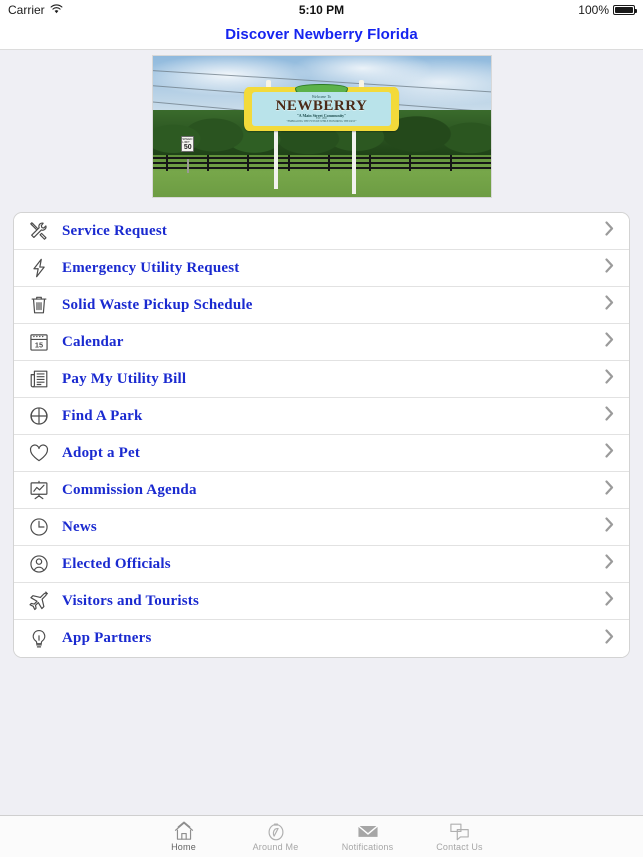 Image resolution: width=643 pixels, height=857 pixels. What do you see at coordinates (321, 231) in the screenshot?
I see `menu-item-service-request: Service Request` at bounding box center [321, 231].